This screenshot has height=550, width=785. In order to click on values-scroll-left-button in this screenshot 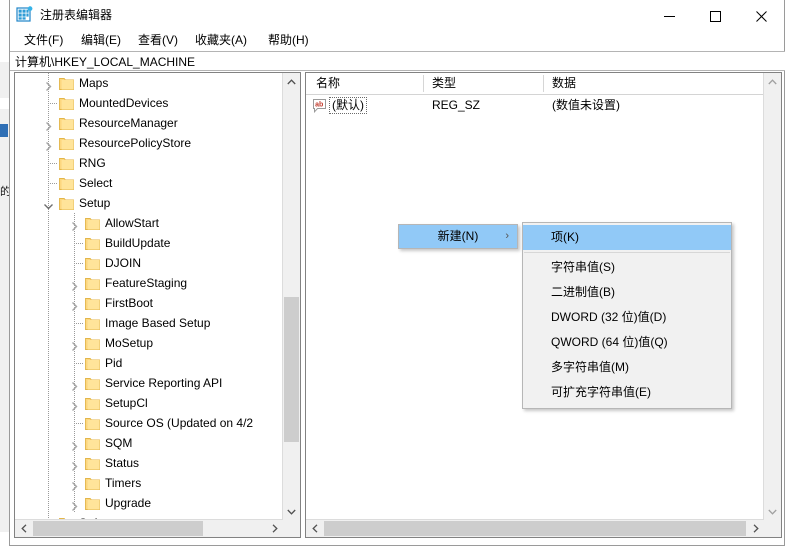, I will do `click(314, 528)`.